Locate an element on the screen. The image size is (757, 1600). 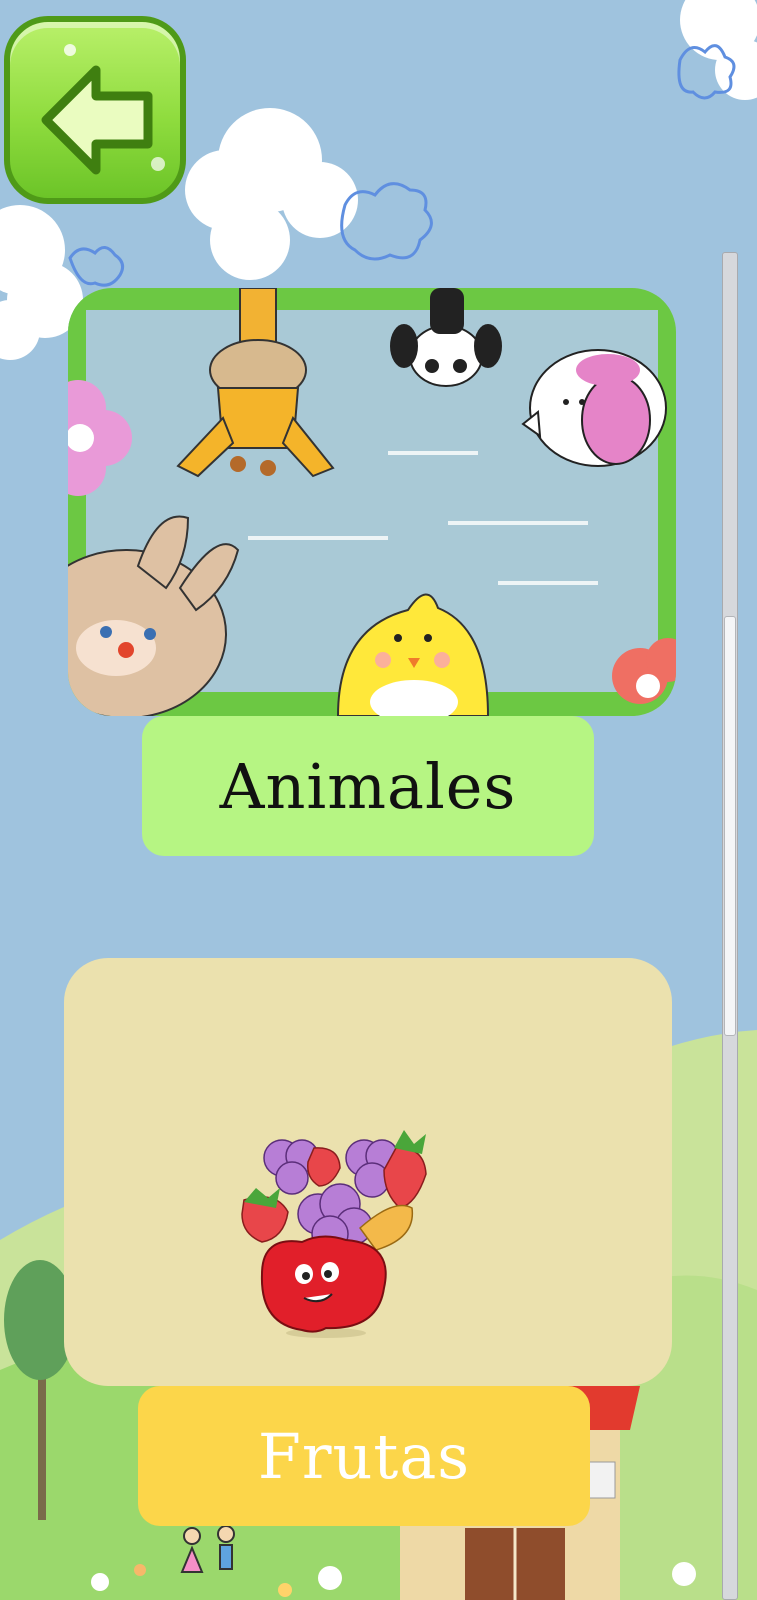
back-button is located at coordinates (95, 110).